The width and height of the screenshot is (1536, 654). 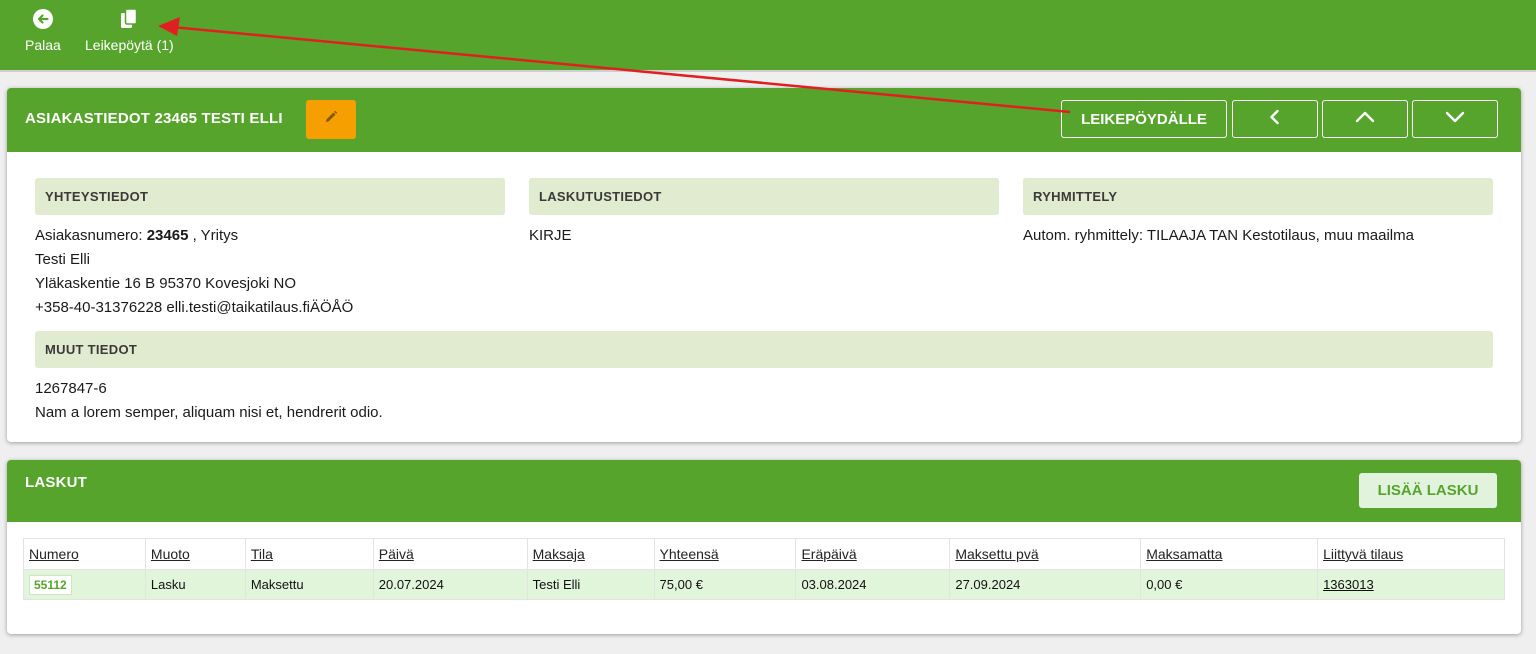 What do you see at coordinates (309, 554) in the screenshot?
I see `col-header-tila: Tila` at bounding box center [309, 554].